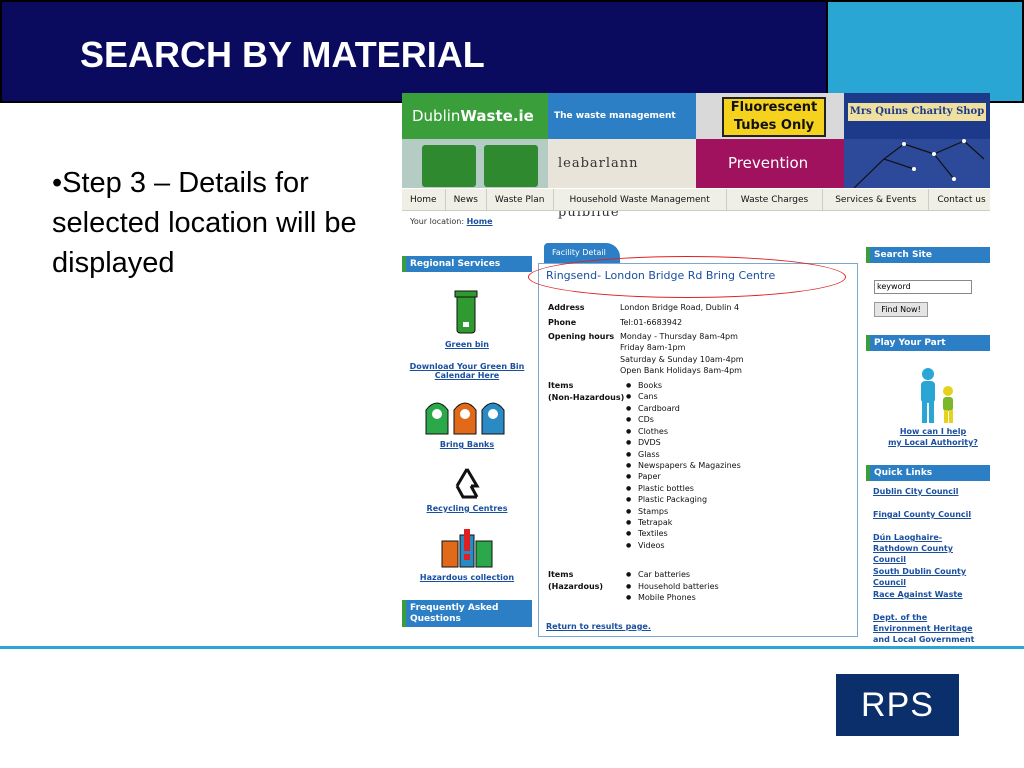  I want to click on regional-services-header: Regional Services, so click(467, 264).